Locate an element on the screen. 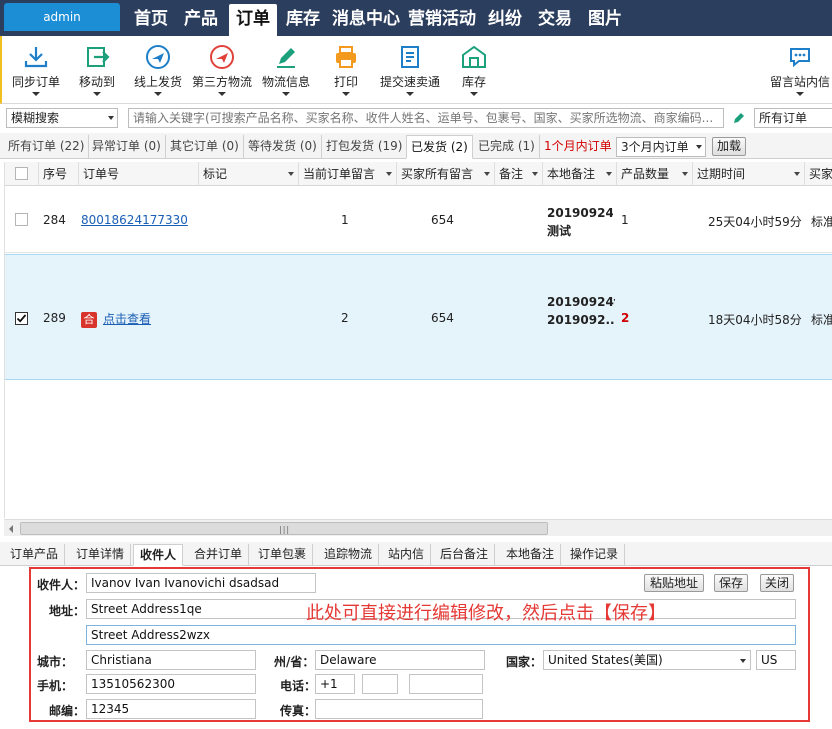  col-quantity: 产品数量 is located at coordinates (655, 174).